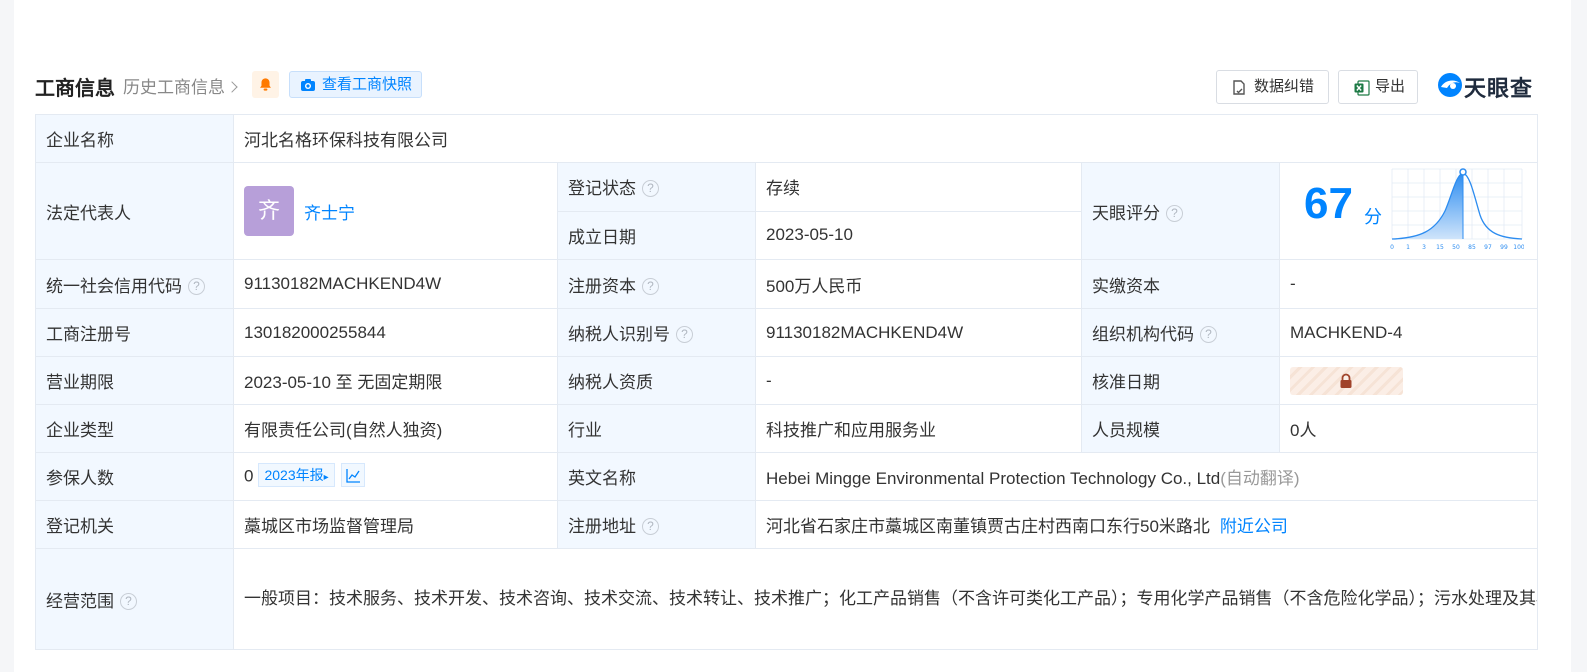  I want to click on est-date-value: 2023-05-10, so click(918, 235).